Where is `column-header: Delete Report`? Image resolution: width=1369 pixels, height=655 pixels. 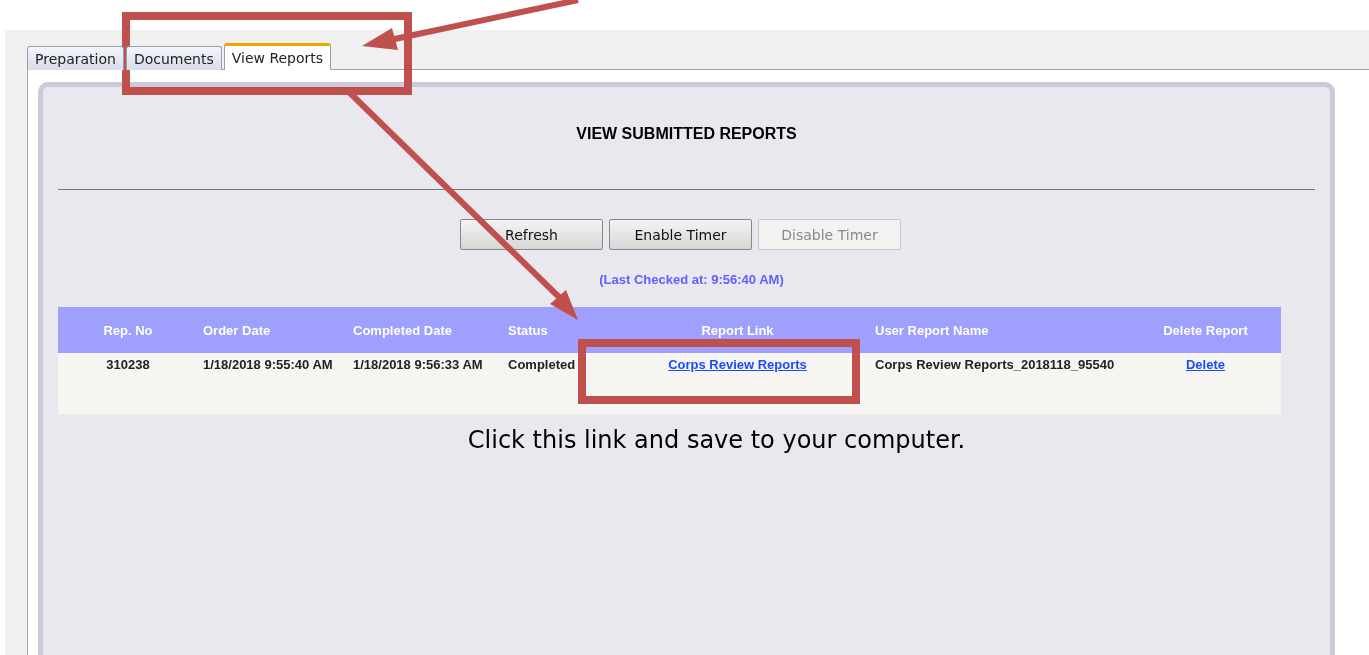 column-header: Delete Report is located at coordinates (1205, 330).